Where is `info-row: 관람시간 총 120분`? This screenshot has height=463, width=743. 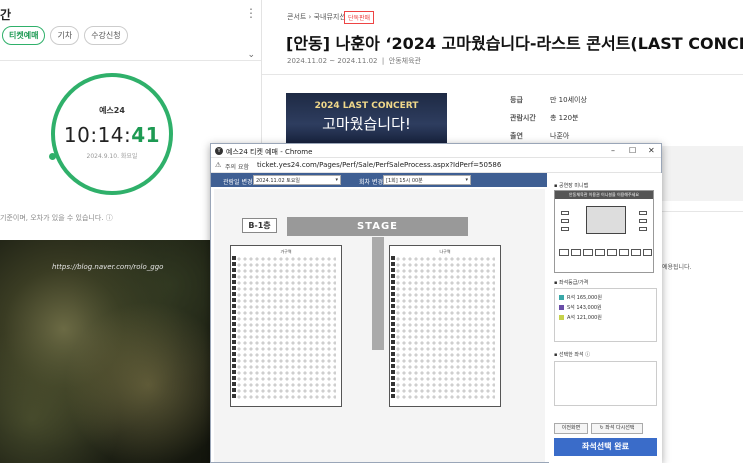
info-row: 관람시간 총 120분 is located at coordinates (544, 118).